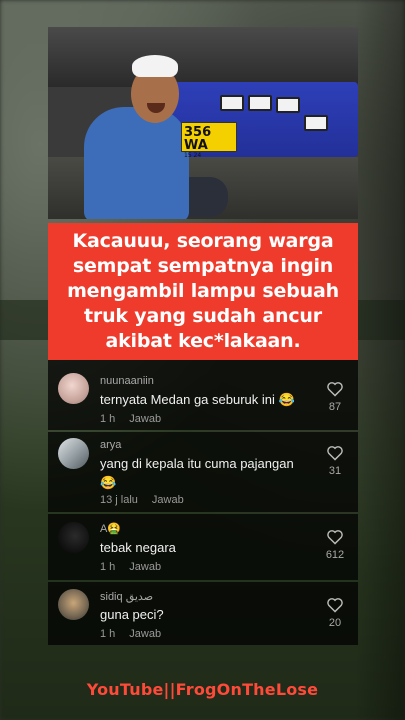  Describe the element at coordinates (138, 547) in the screenshot. I see `comment-text: tebak negara` at that location.